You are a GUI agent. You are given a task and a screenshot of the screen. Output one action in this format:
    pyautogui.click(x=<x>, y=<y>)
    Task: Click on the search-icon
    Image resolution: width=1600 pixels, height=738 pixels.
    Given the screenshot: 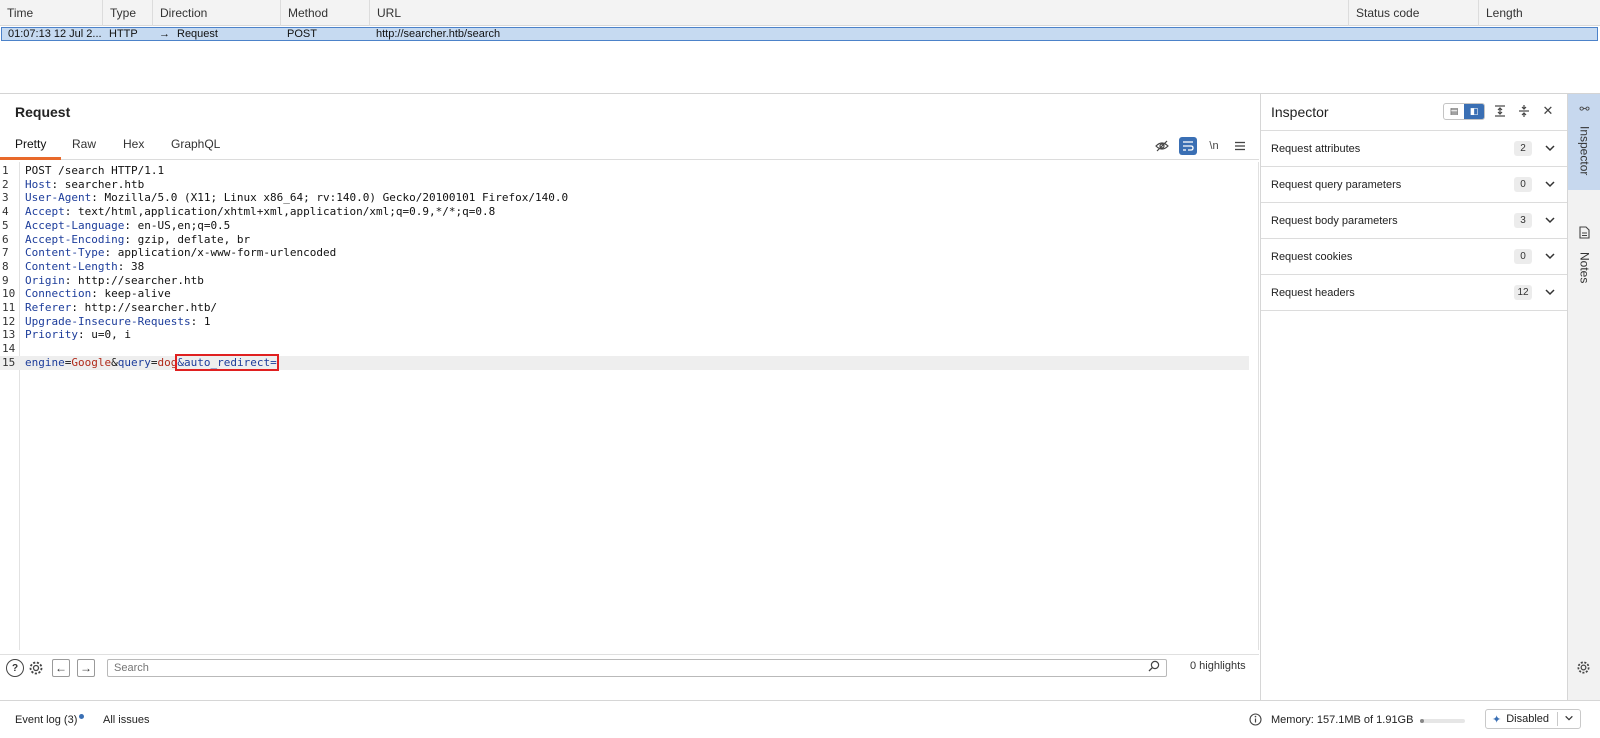 What is the action you would take?
    pyautogui.click(x=1156, y=668)
    